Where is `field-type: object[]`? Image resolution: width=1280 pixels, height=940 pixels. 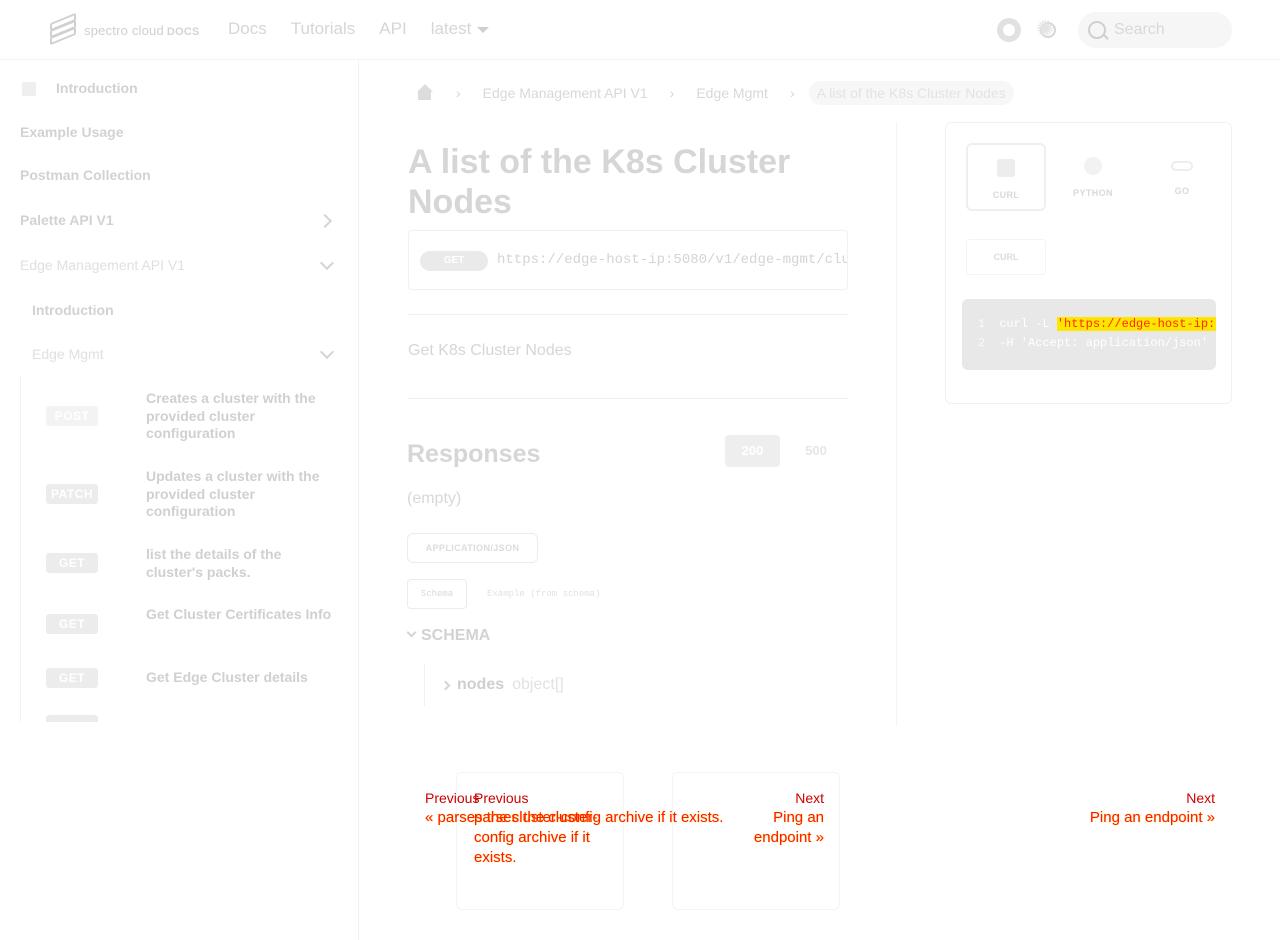 field-type: object[] is located at coordinates (538, 684).